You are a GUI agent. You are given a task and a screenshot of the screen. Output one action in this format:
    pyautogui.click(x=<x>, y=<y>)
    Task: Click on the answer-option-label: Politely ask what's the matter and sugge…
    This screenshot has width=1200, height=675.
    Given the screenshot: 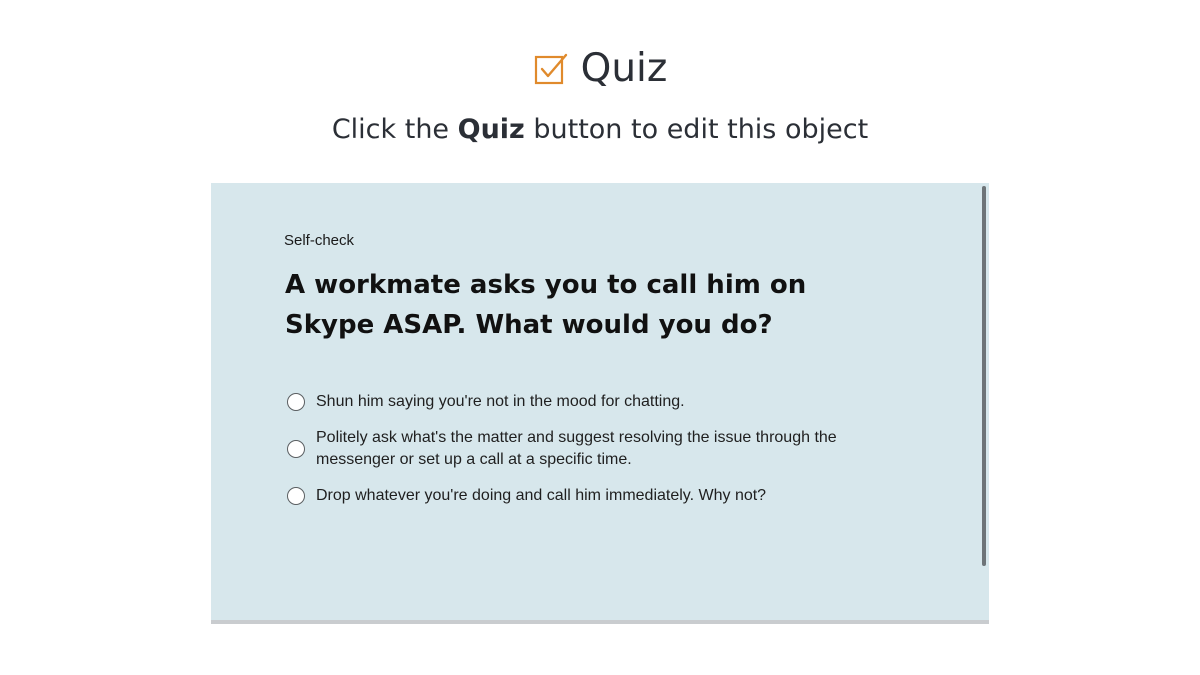 What is the action you would take?
    pyautogui.click(x=576, y=448)
    